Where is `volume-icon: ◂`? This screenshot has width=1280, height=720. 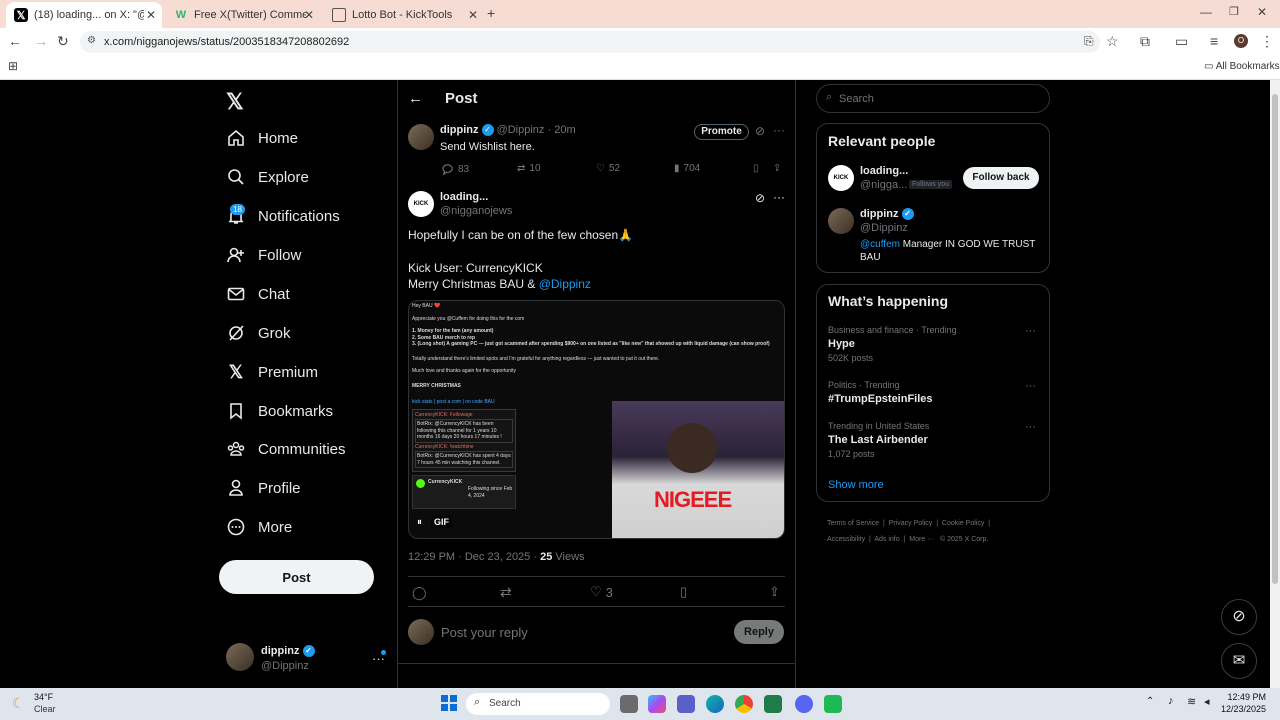
volume-icon: ◂ is located at coordinates (1207, 701).